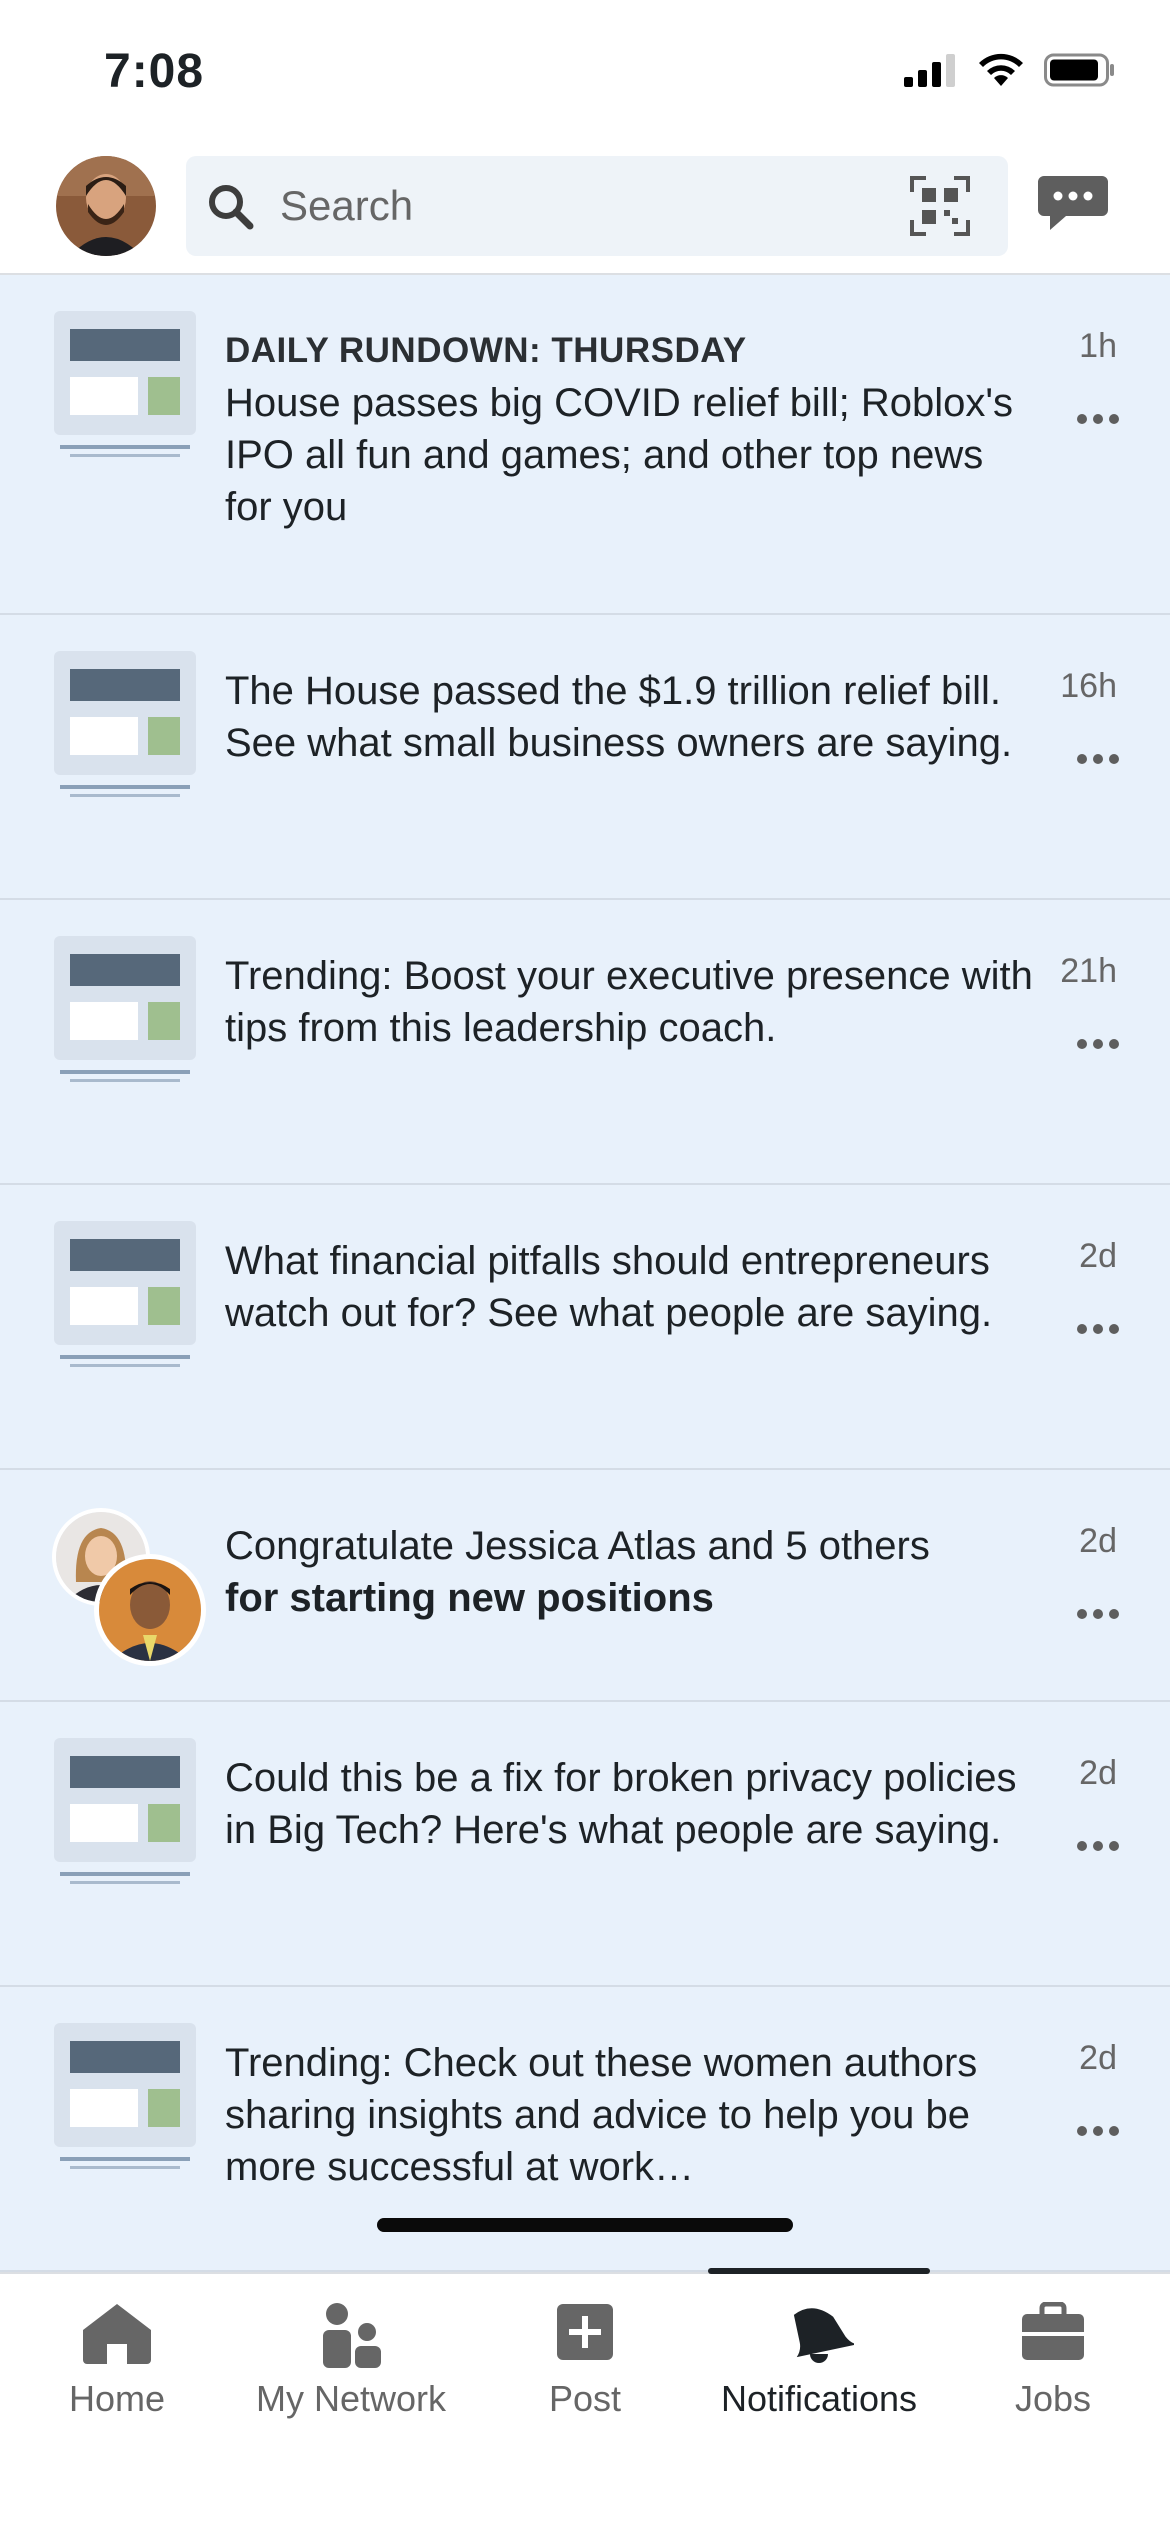 Image resolution: width=1170 pixels, height=2532 pixels. What do you see at coordinates (1088, 686) in the screenshot?
I see `notification-time: 16h` at bounding box center [1088, 686].